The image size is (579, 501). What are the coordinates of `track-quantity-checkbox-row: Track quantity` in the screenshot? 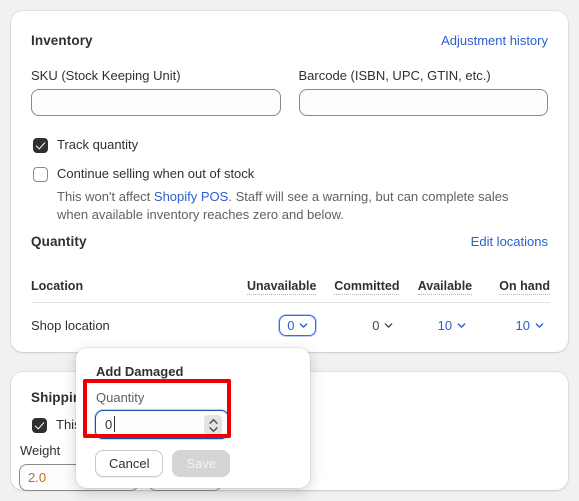 It's located at (85, 145).